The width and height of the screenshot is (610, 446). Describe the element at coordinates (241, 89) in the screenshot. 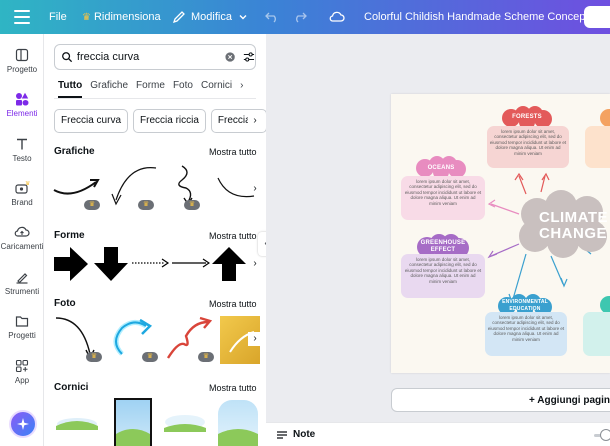

I see `tabs-next-icon: ›` at that location.